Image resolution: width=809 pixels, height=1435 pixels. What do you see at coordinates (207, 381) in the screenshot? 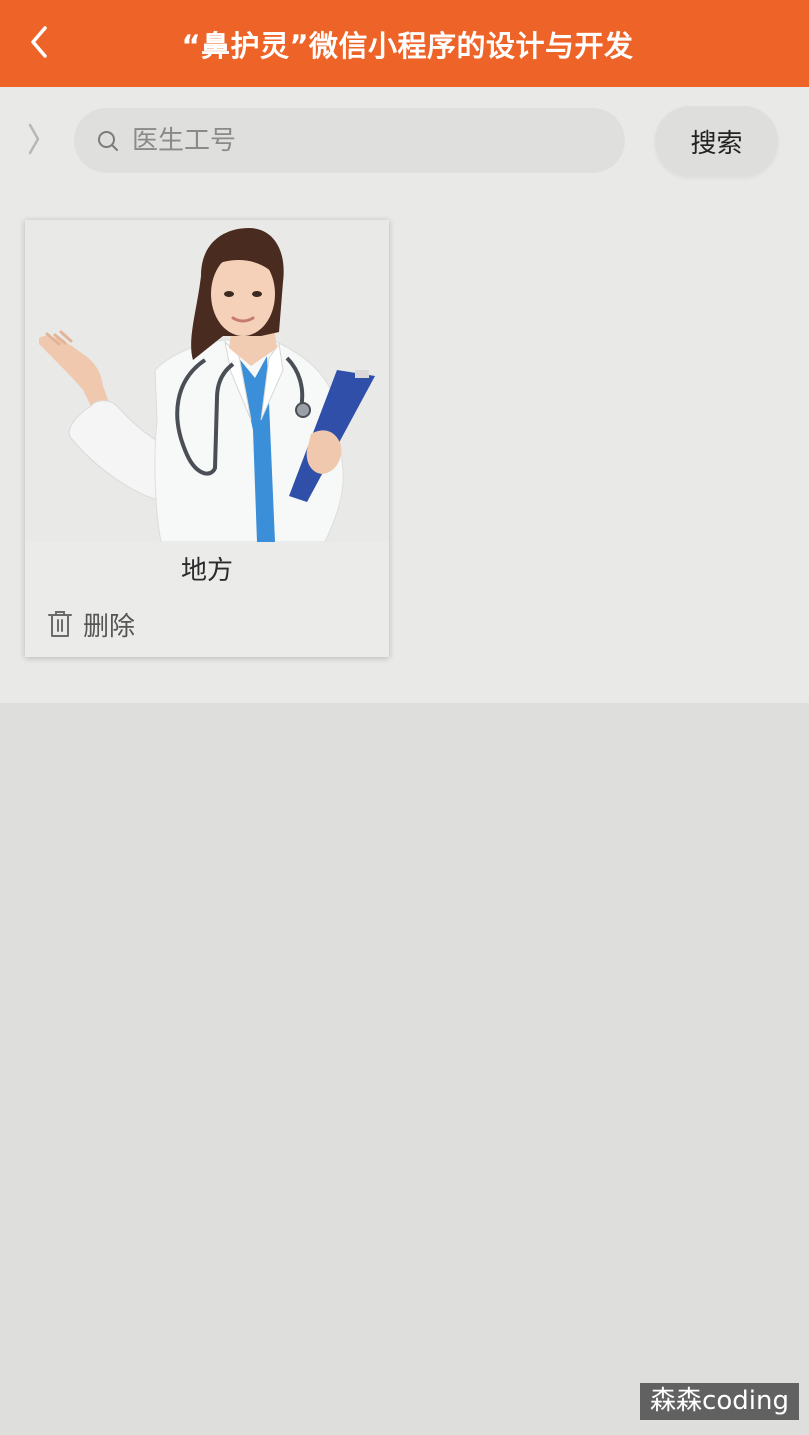
I see `doctor-photo` at bounding box center [207, 381].